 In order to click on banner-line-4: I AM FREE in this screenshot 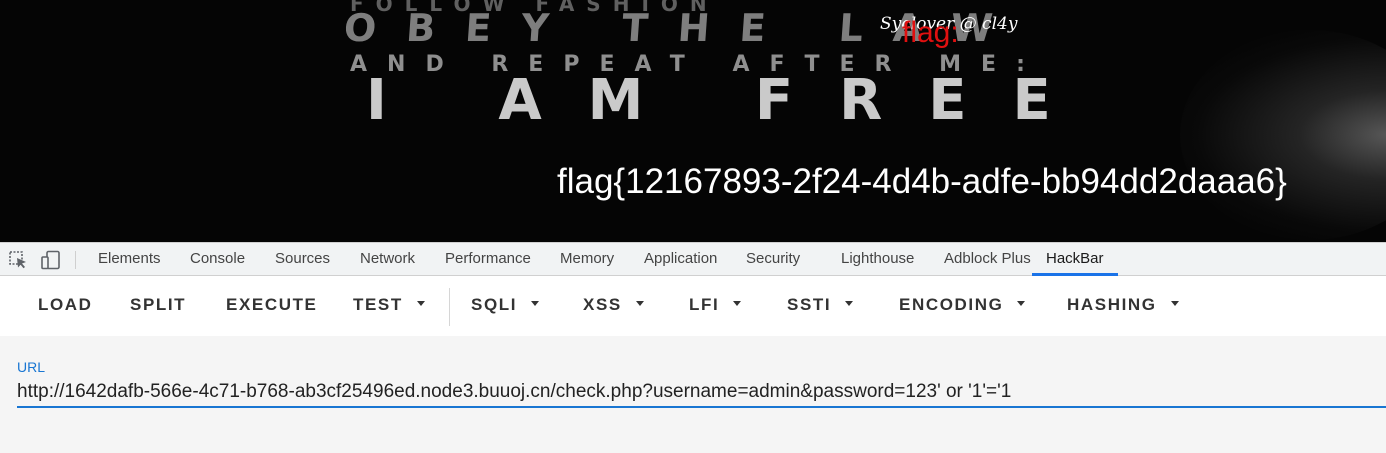, I will do `click(731, 100)`.